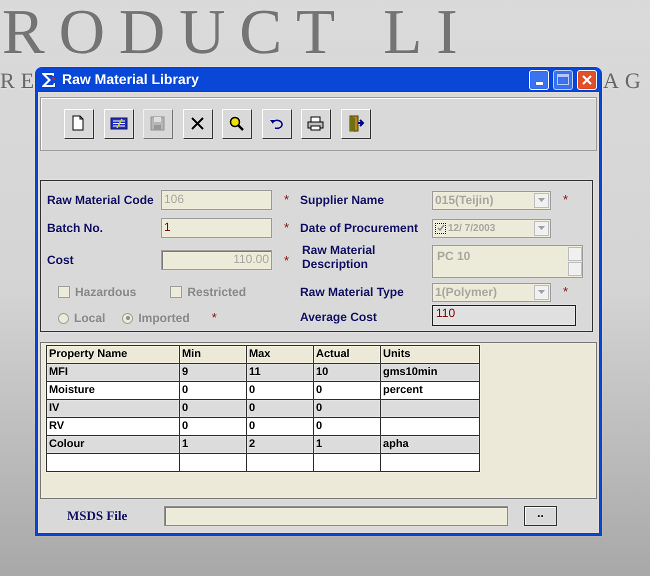 This screenshot has width=650, height=576. Describe the element at coordinates (430, 372) in the screenshot. I see `table-cell: gms10min` at that location.